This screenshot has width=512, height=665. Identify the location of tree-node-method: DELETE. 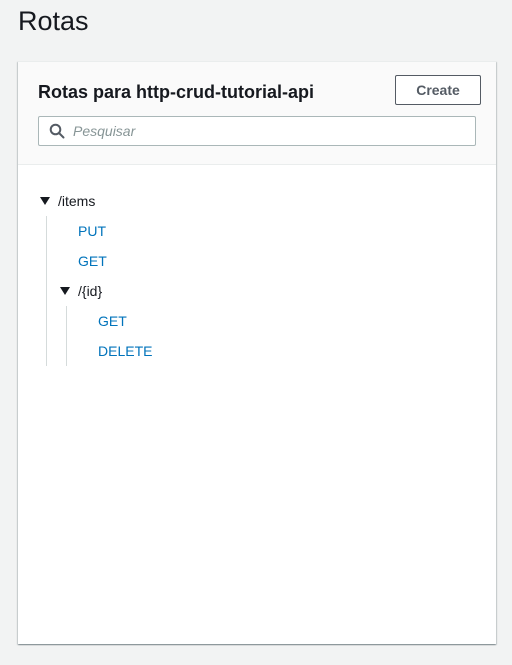
(125, 351).